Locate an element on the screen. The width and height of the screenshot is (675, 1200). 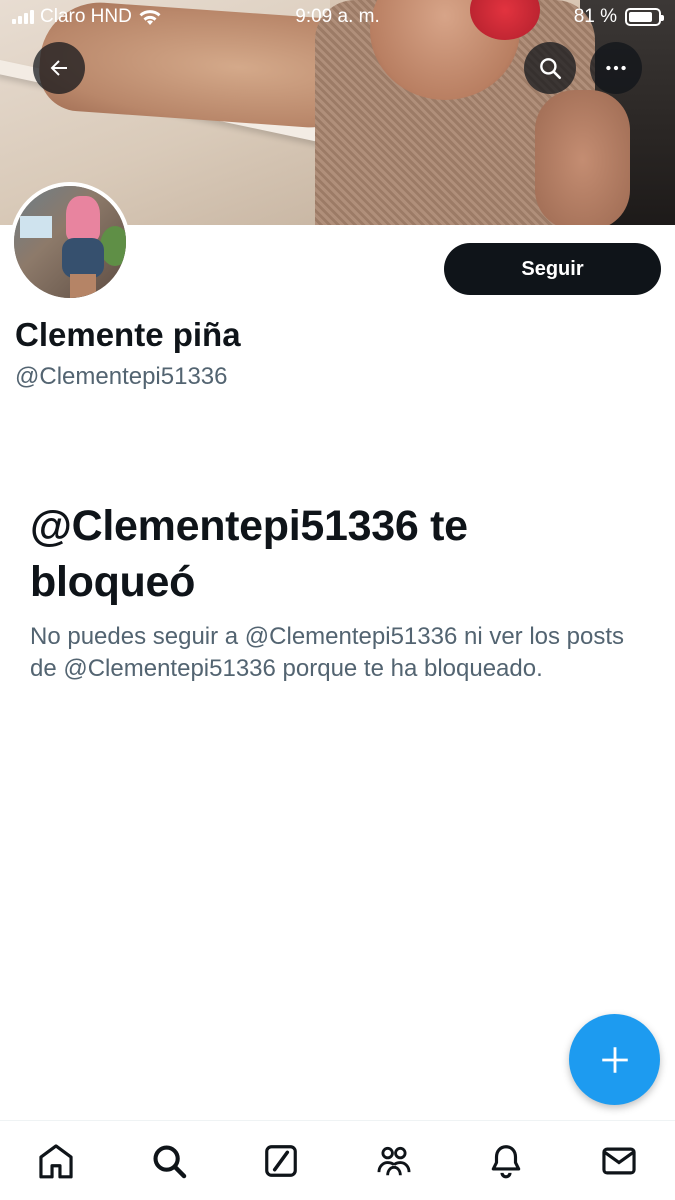
home-icon is located at coordinates (56, 1161).